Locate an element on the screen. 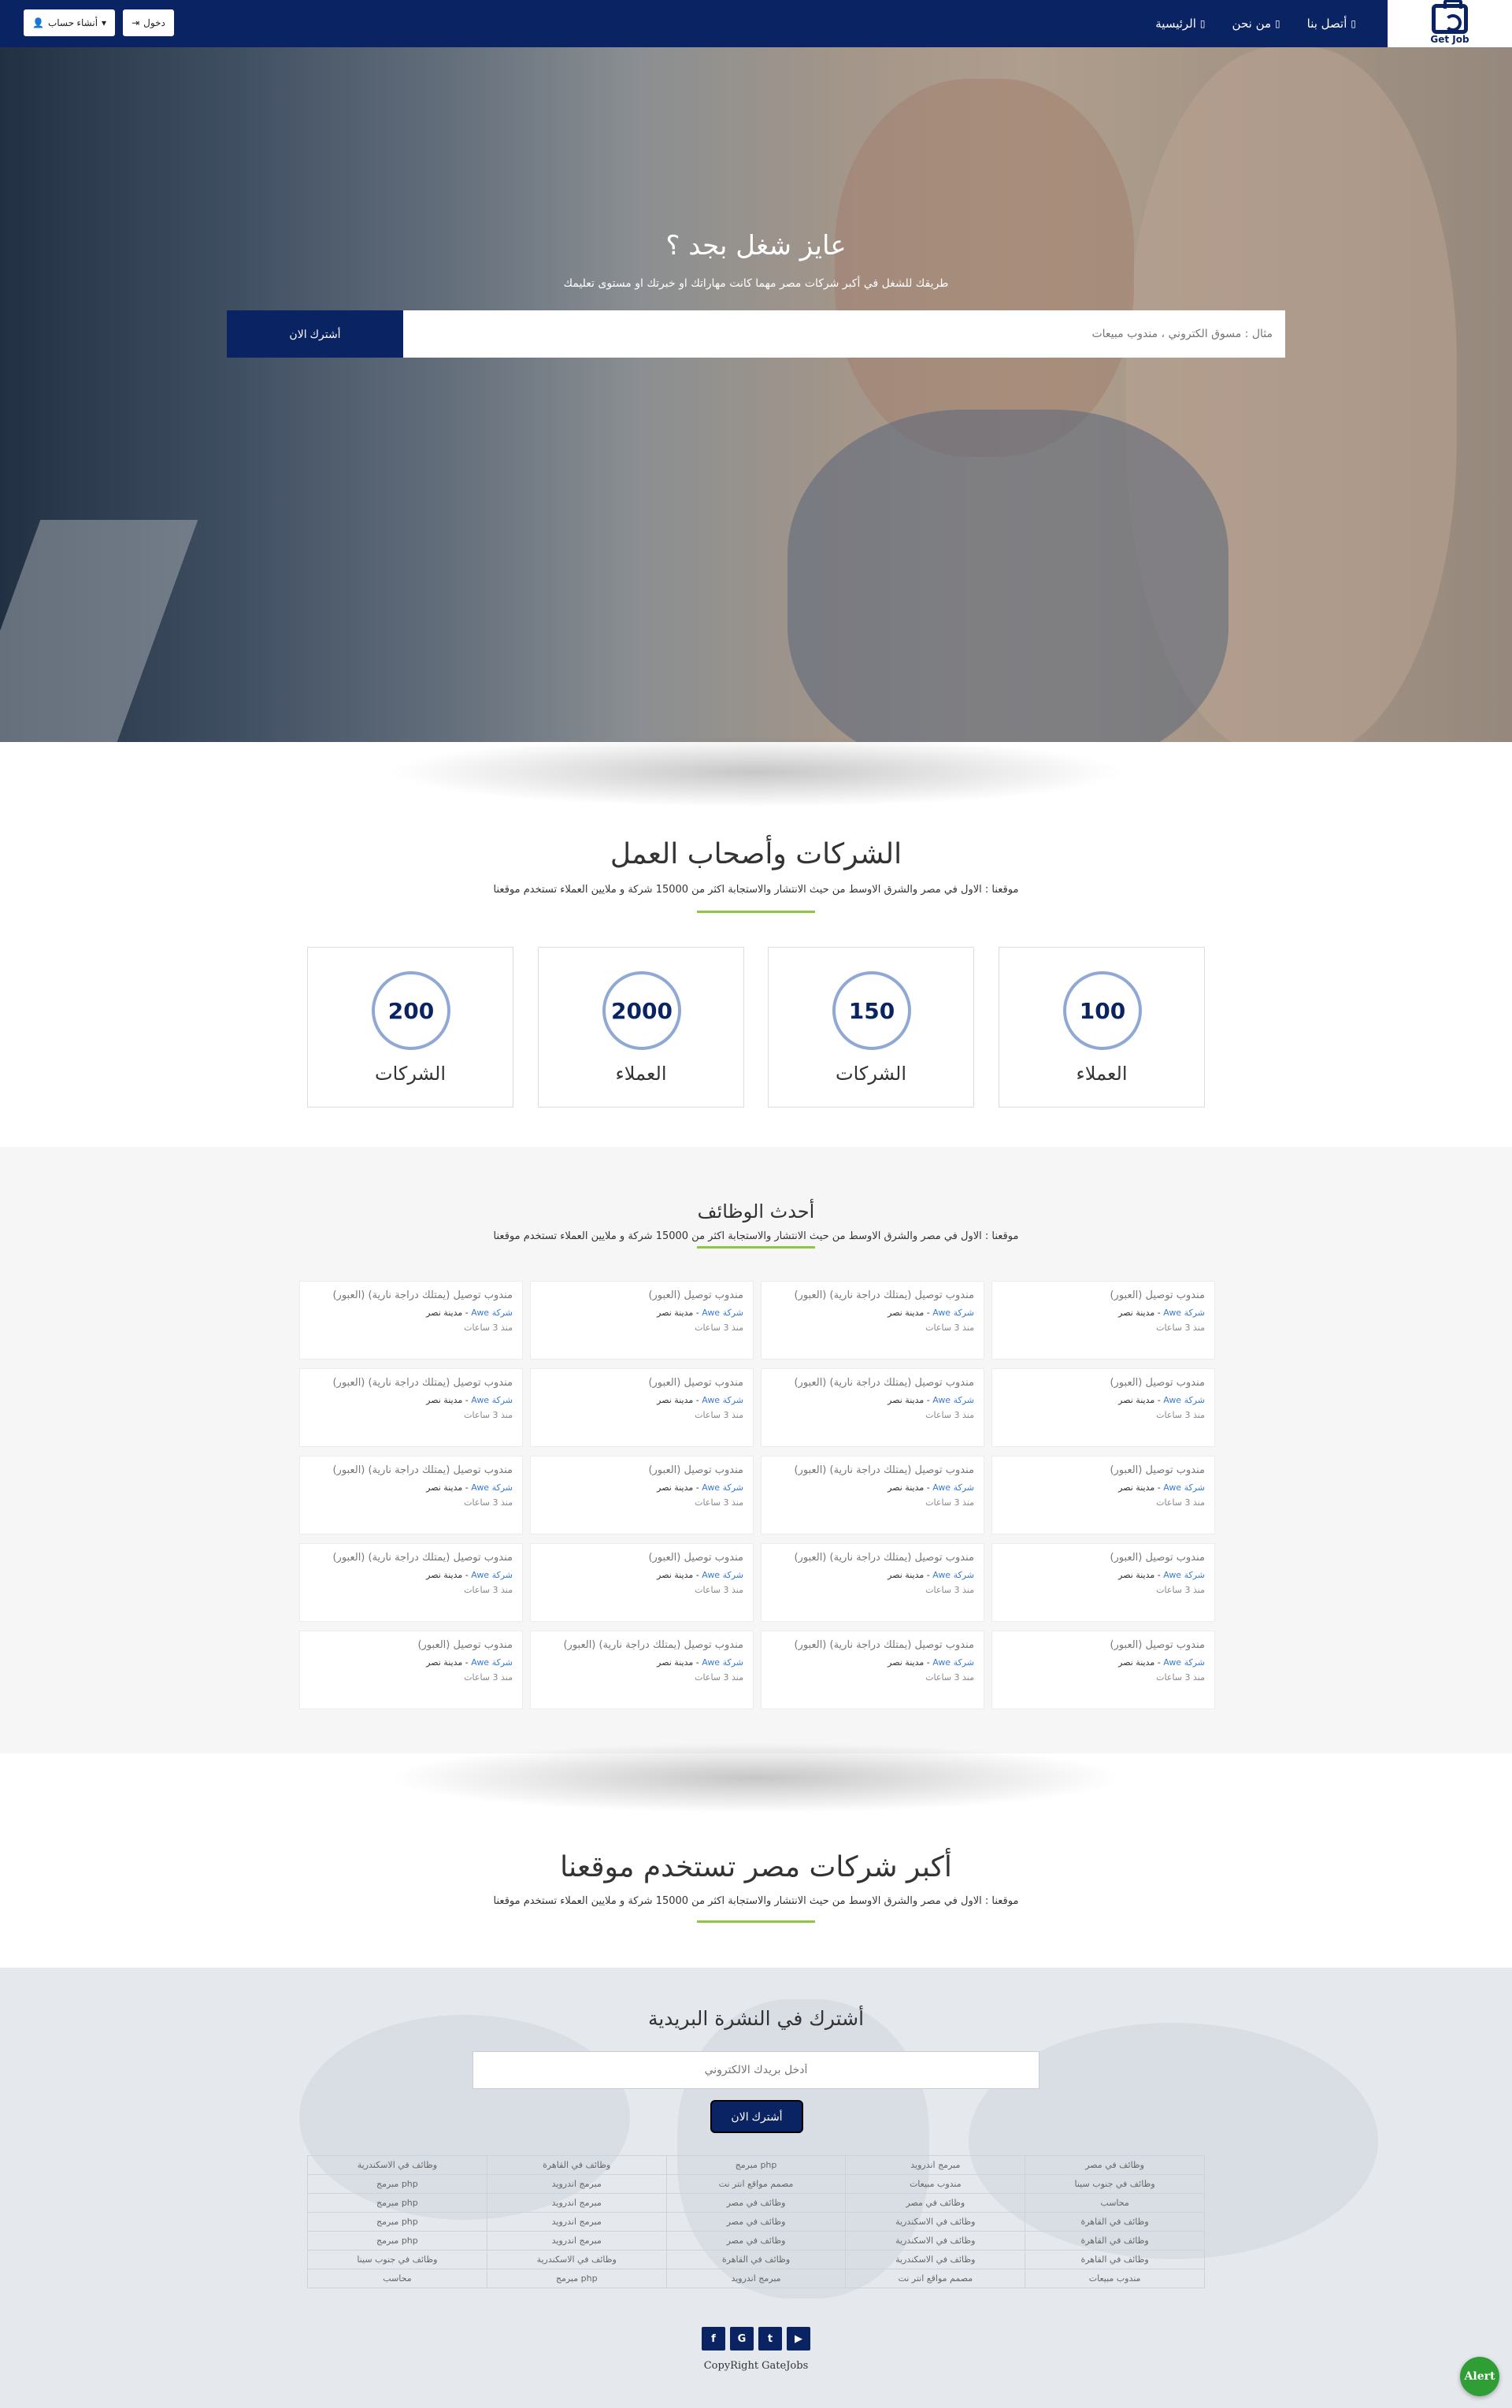  alert-button: Alert is located at coordinates (1479, 2376).